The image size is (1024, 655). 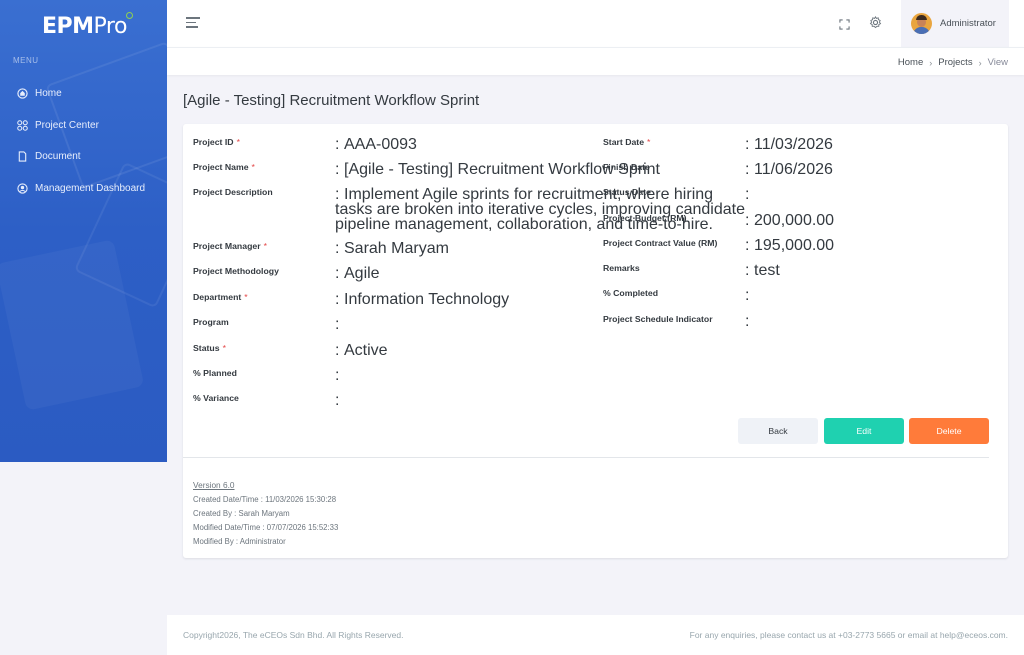 I want to click on field-label: Department, so click(x=217, y=297).